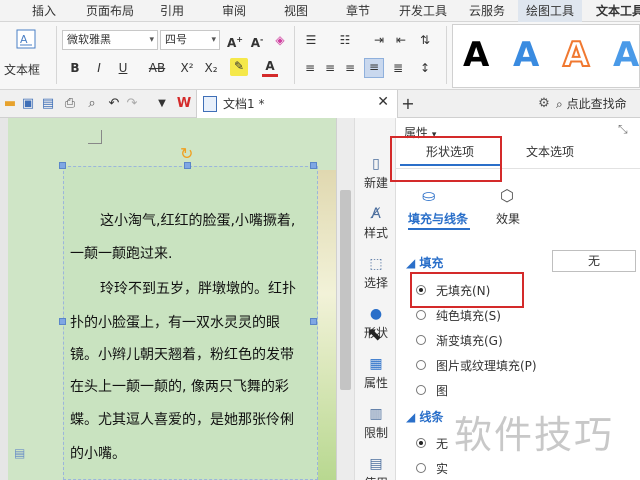 The image size is (640, 480). I want to click on textbox-button: A 文本框, so click(25, 55).